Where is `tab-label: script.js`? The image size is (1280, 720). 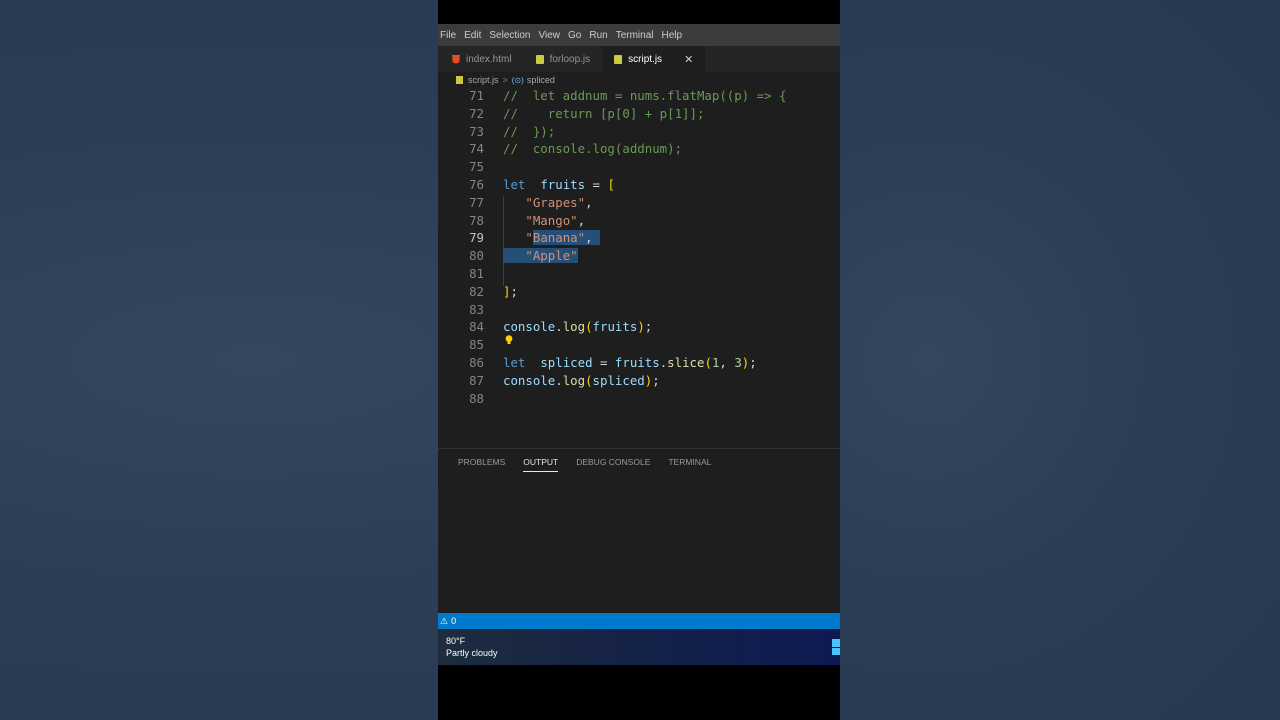 tab-label: script.js is located at coordinates (645, 59).